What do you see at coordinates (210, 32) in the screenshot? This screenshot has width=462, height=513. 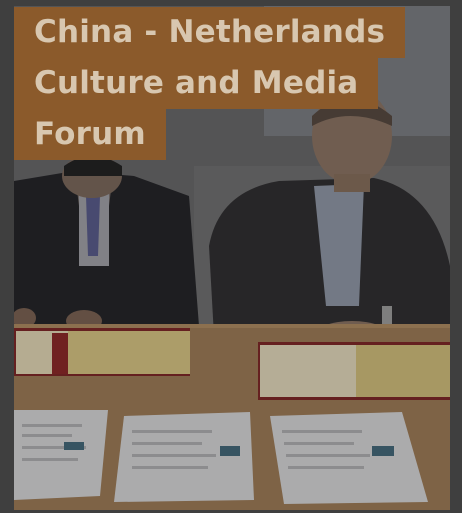 I see `title-line-1: China - Netherlands` at bounding box center [210, 32].